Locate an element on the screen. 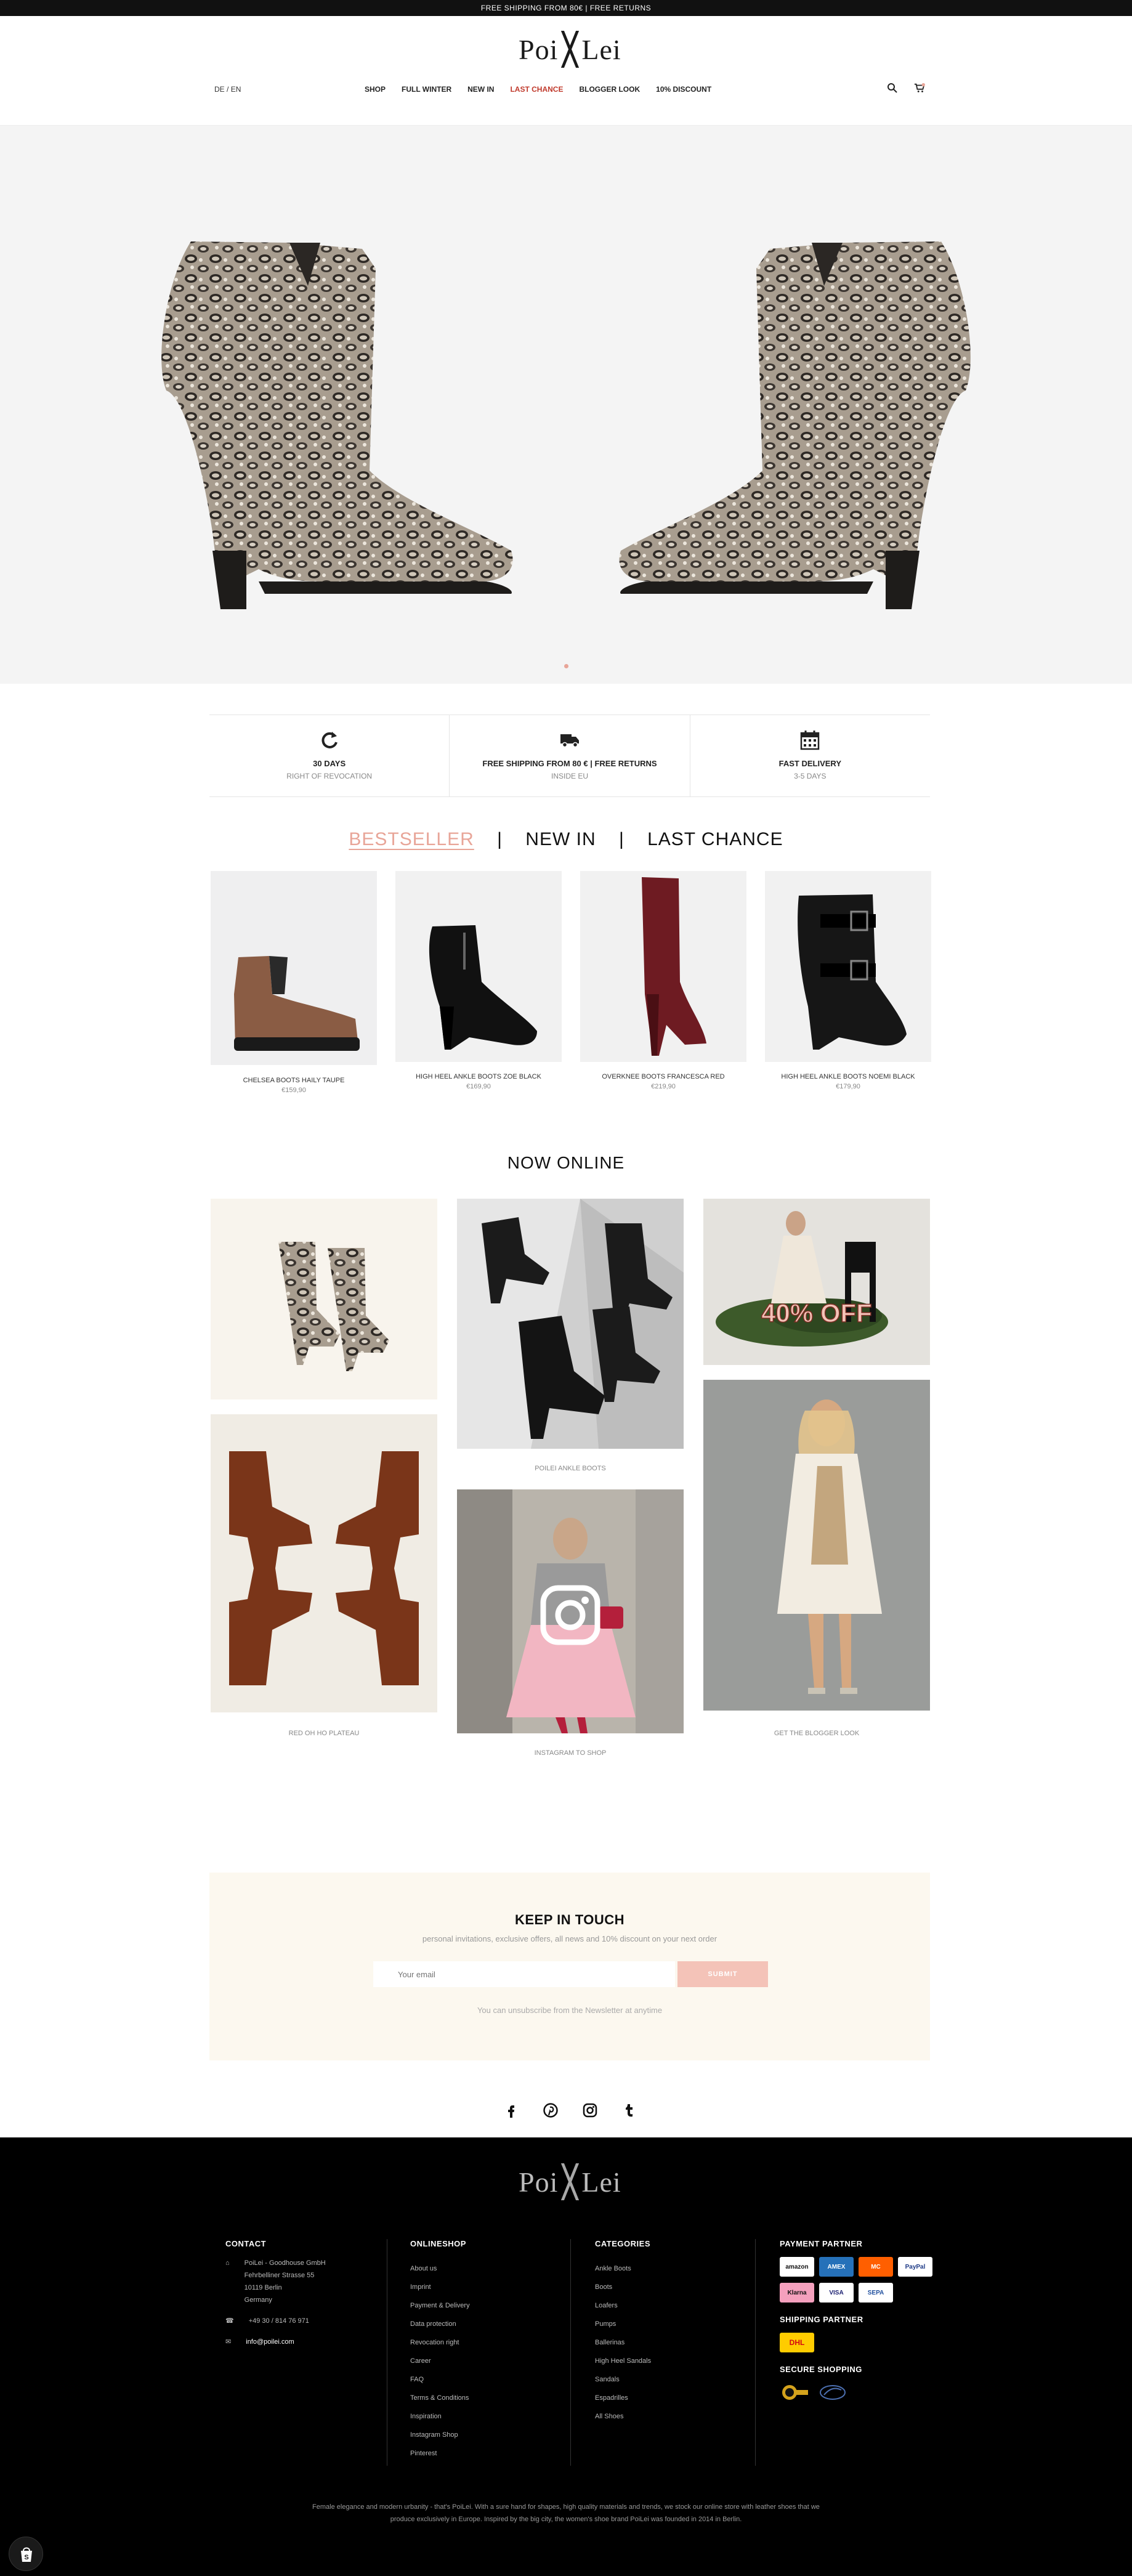 This screenshot has width=1132, height=2576. lang-en: EN is located at coordinates (236, 89).